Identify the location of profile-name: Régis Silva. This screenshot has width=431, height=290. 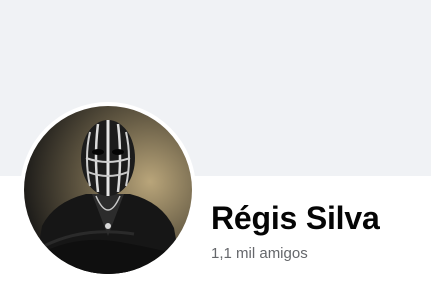
(295, 218).